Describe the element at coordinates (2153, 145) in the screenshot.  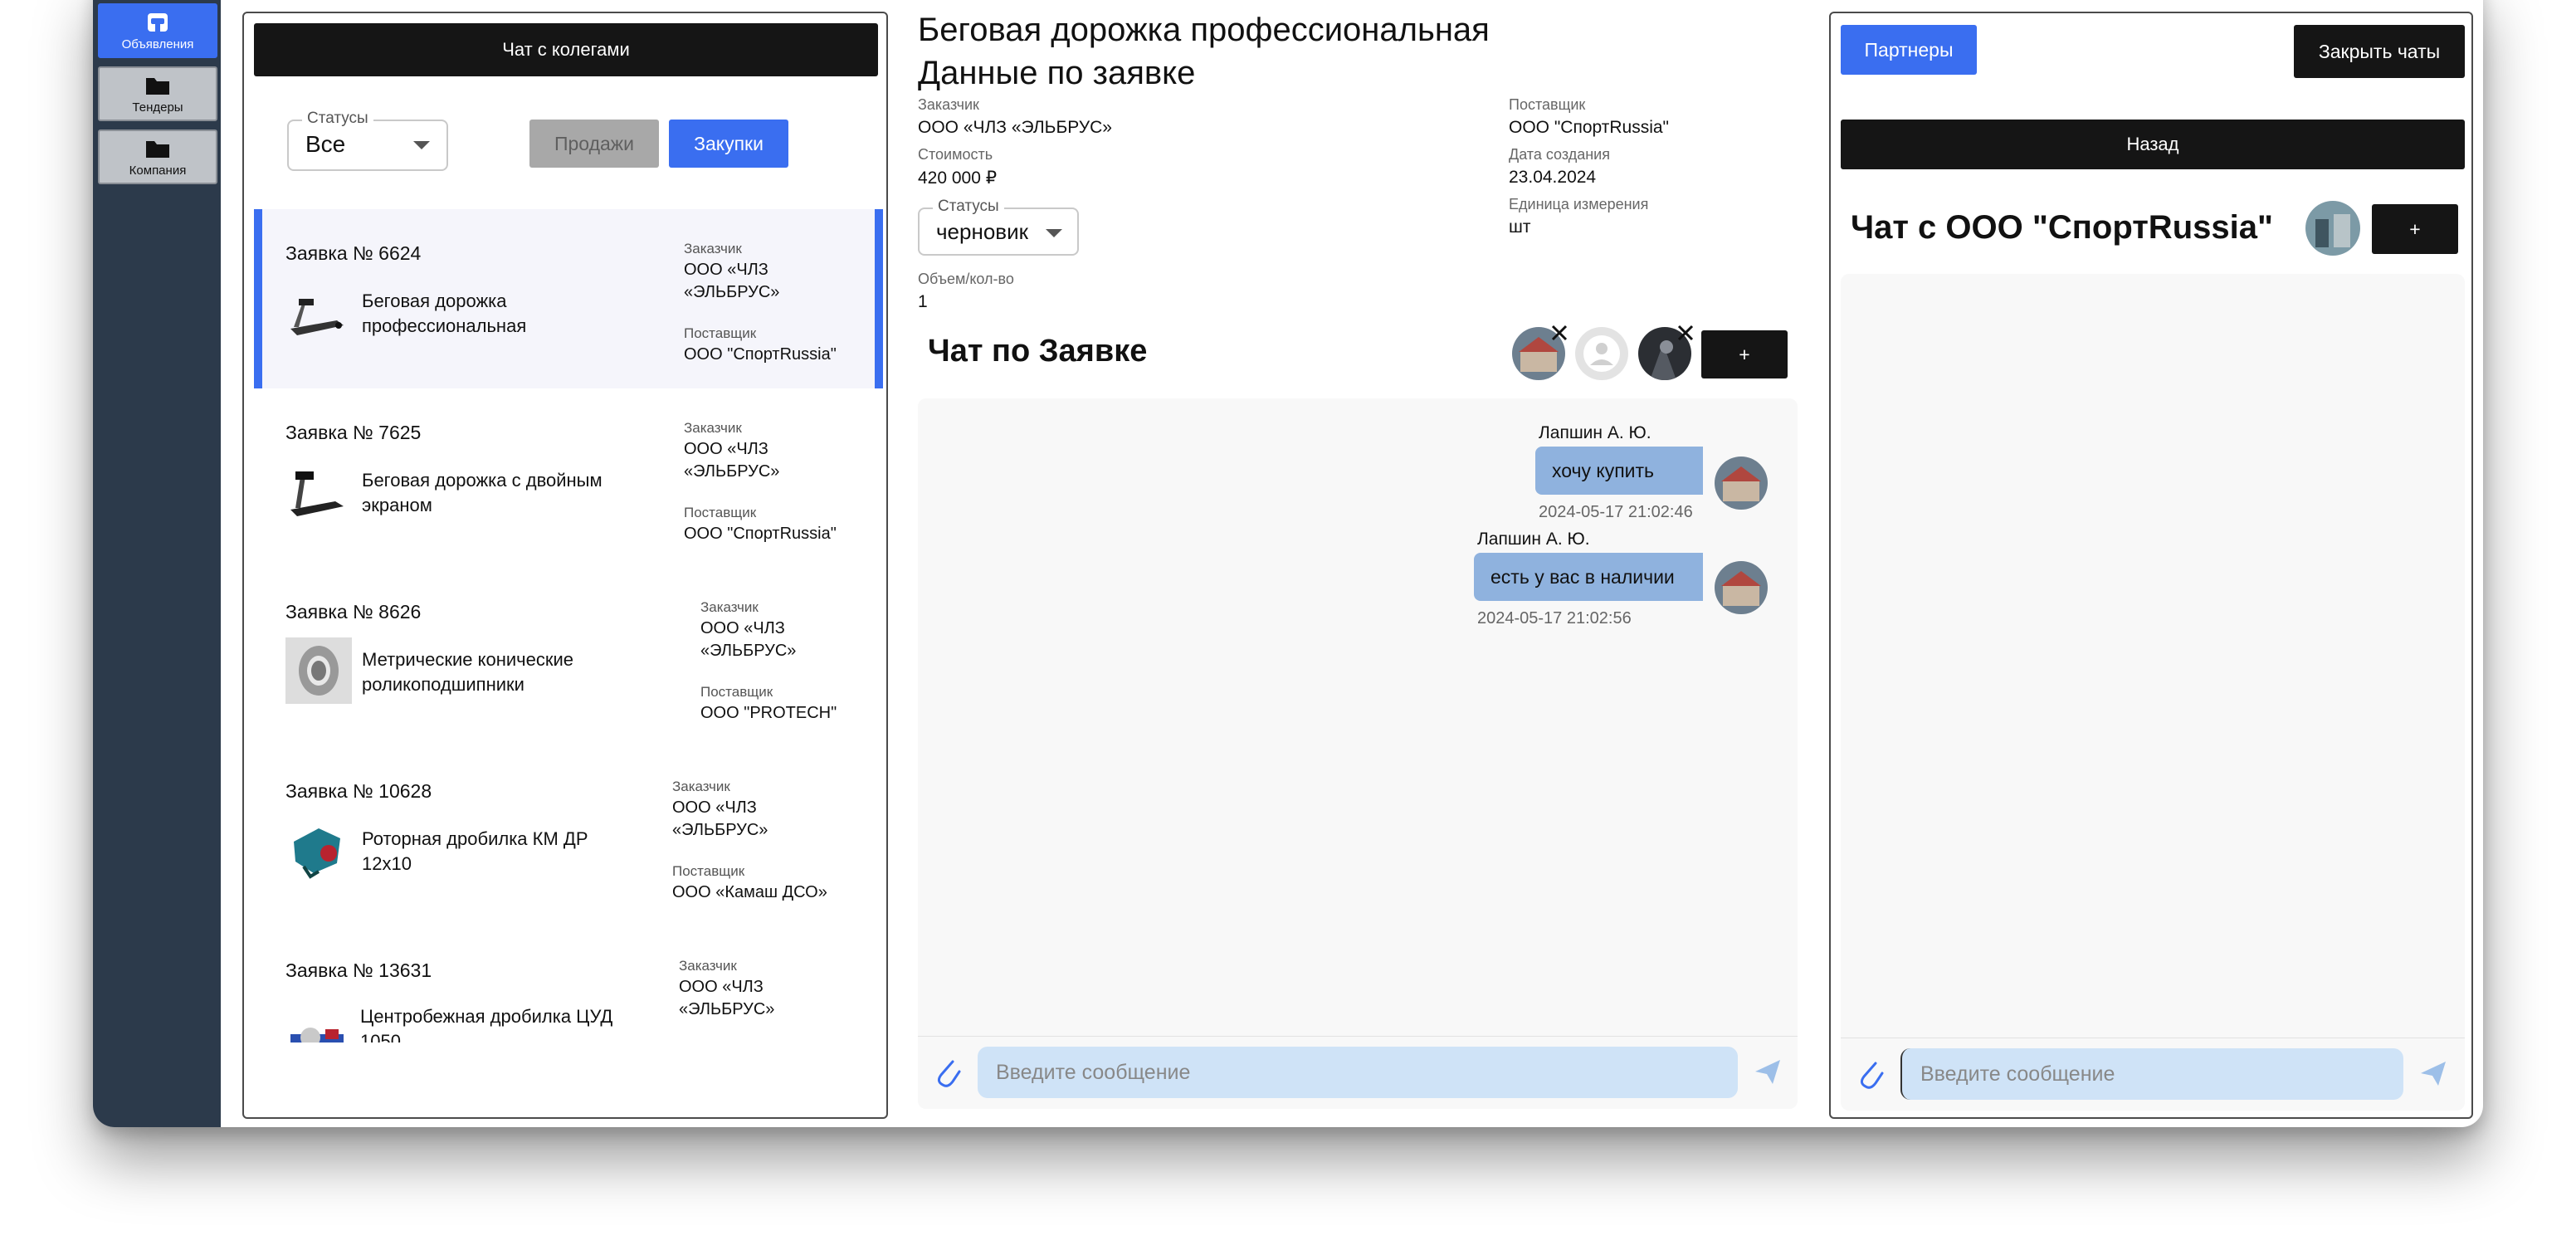
I see `back-button: Назад` at that location.